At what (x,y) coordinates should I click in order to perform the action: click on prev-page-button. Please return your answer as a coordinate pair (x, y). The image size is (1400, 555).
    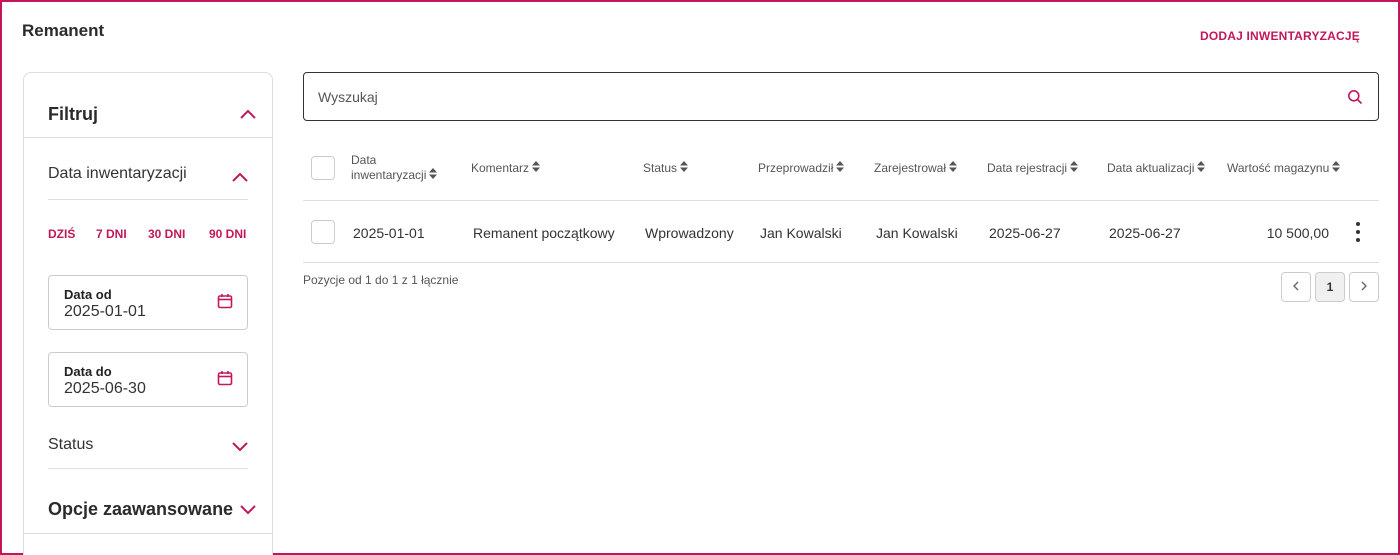
    Looking at the image, I should click on (1296, 287).